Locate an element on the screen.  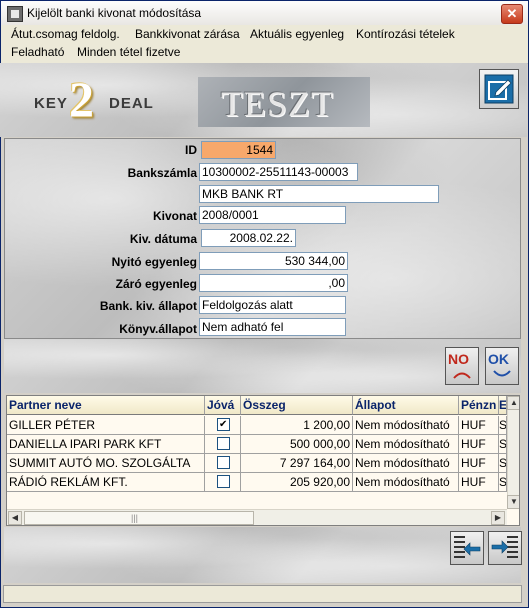
app-icon is located at coordinates (15, 14).